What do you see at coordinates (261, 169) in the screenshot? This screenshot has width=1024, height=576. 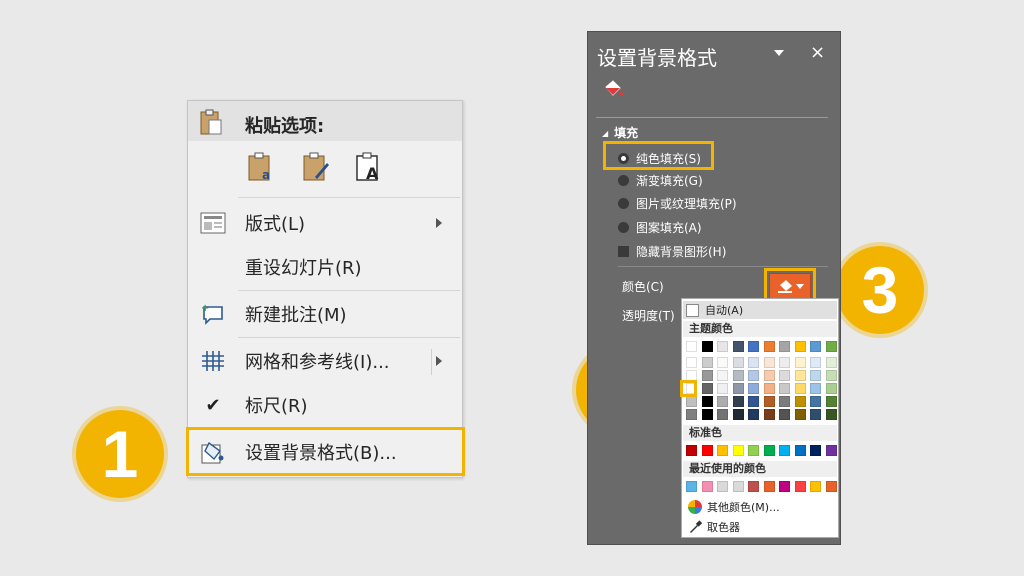 I see `paste-use-destination-theme-icon: a` at bounding box center [261, 169].